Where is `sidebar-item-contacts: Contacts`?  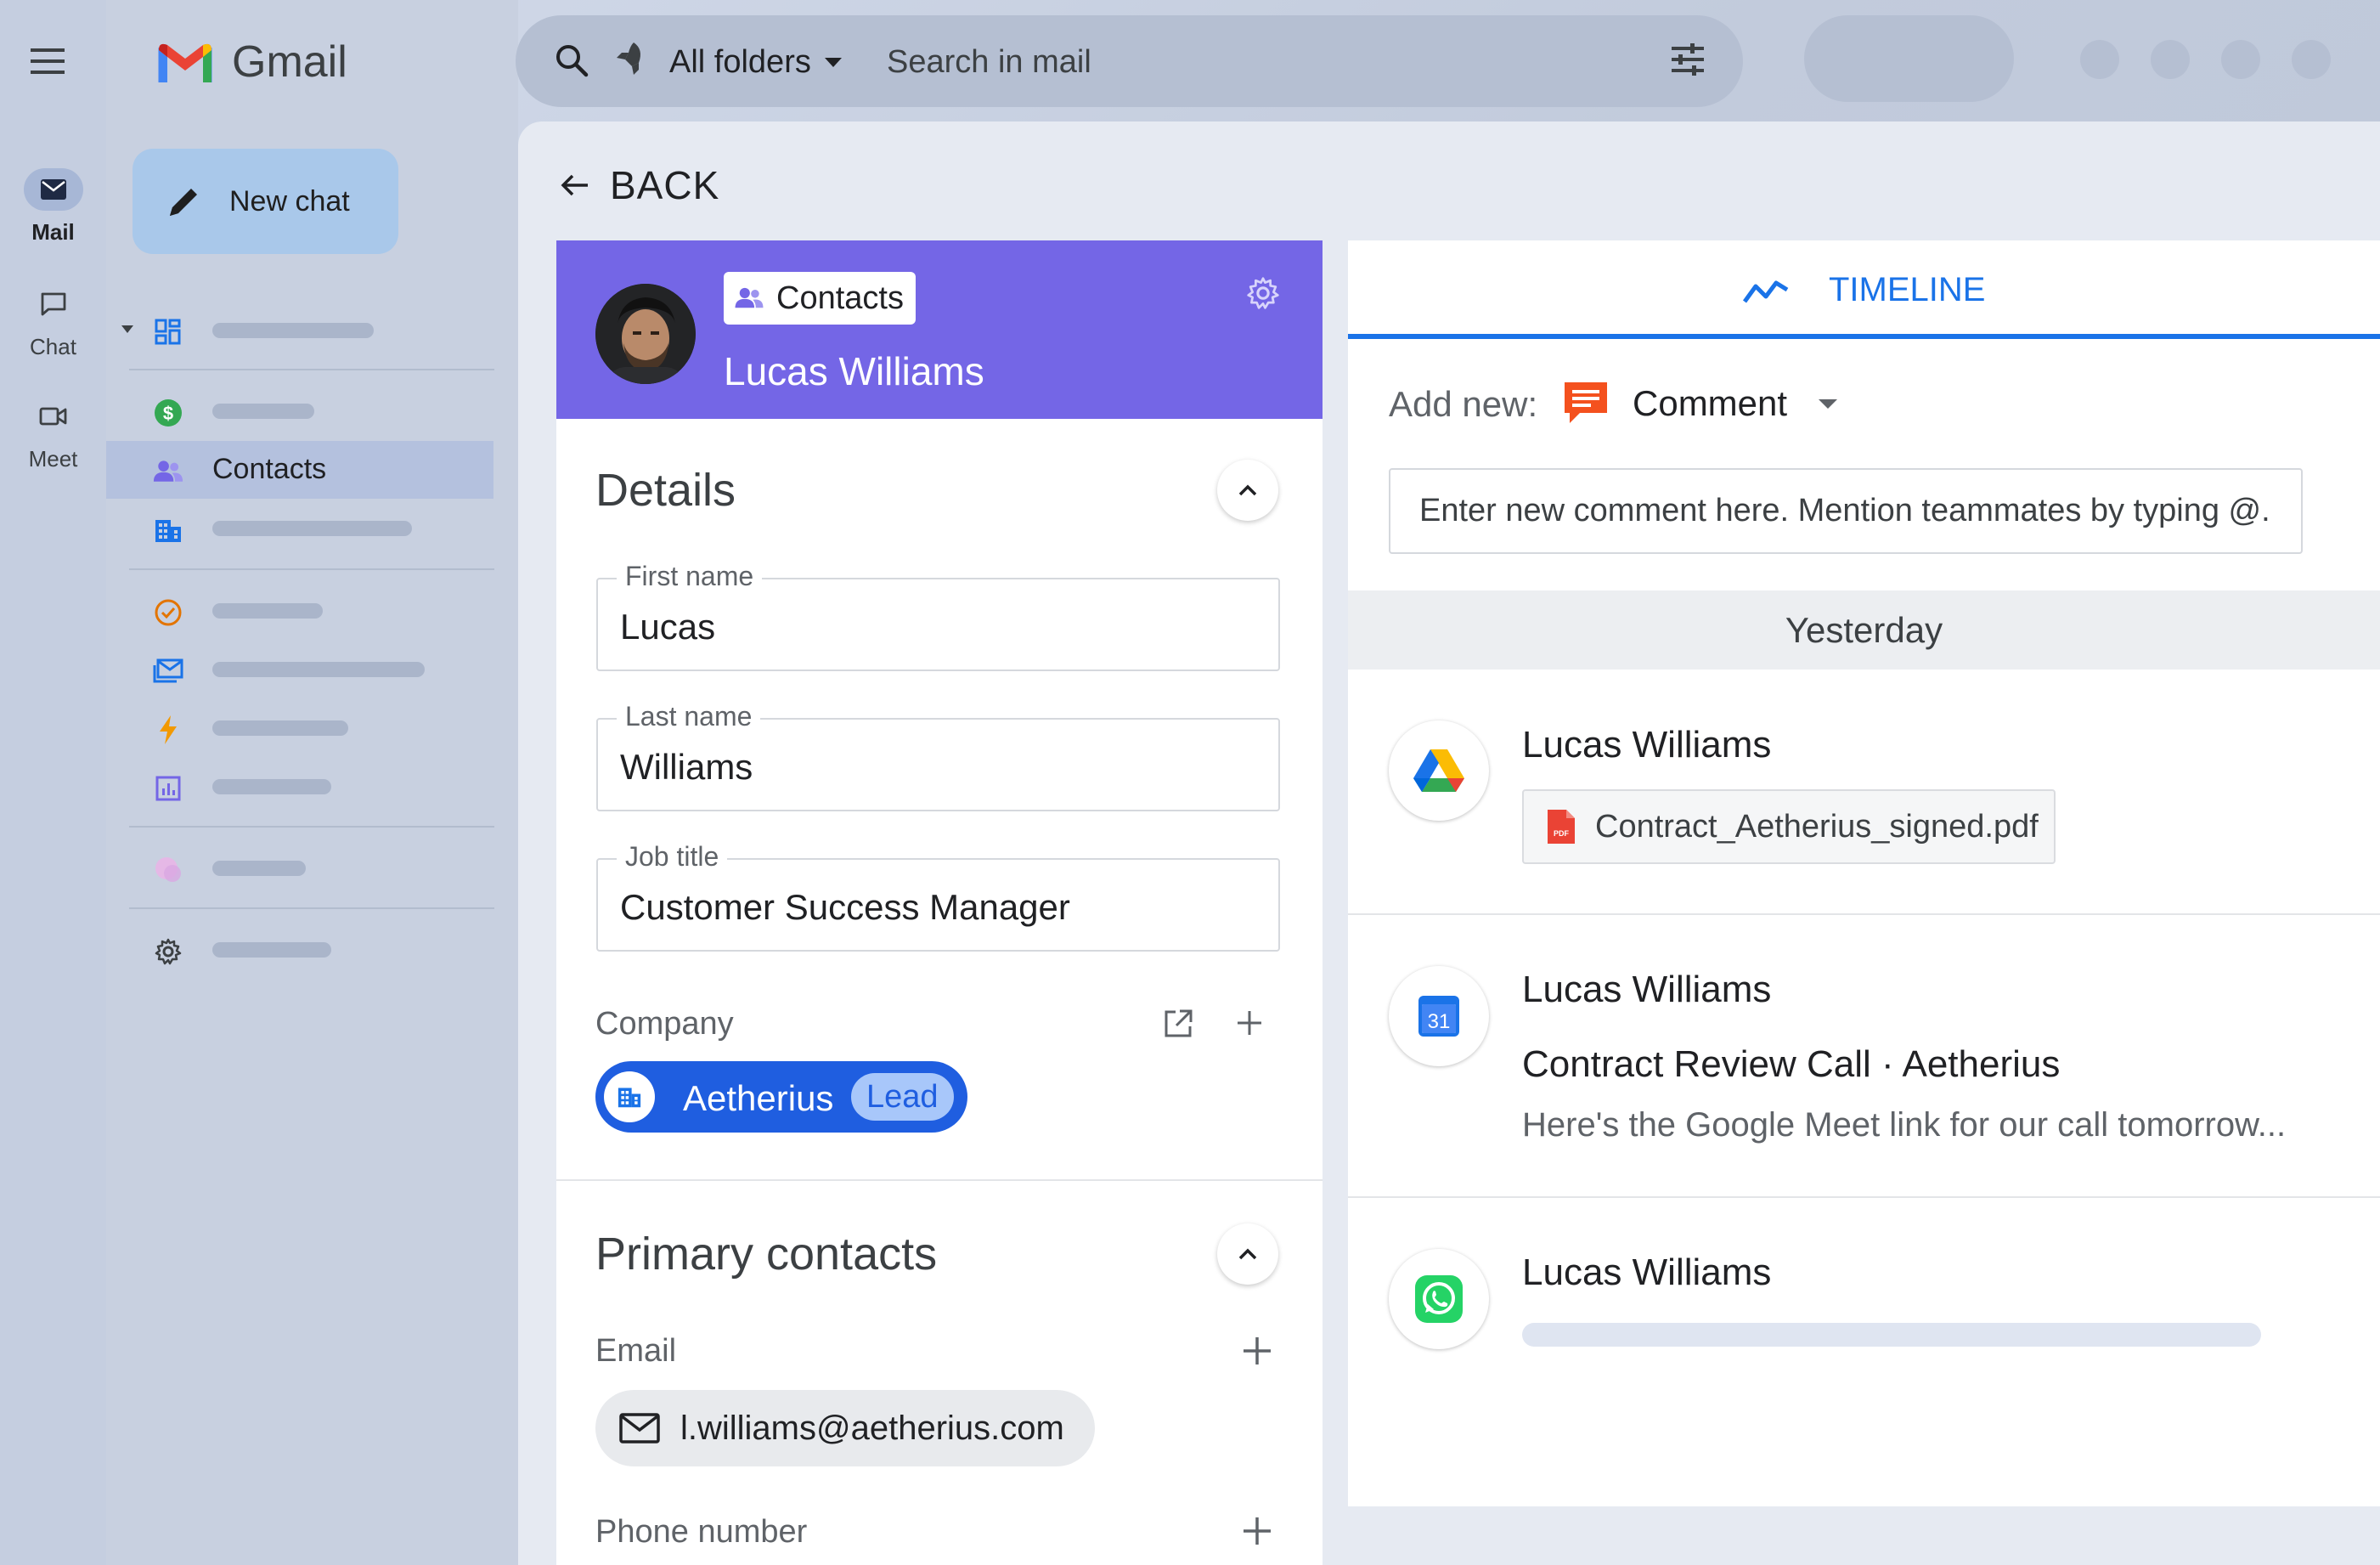 sidebar-item-contacts: Contacts is located at coordinates (299, 470).